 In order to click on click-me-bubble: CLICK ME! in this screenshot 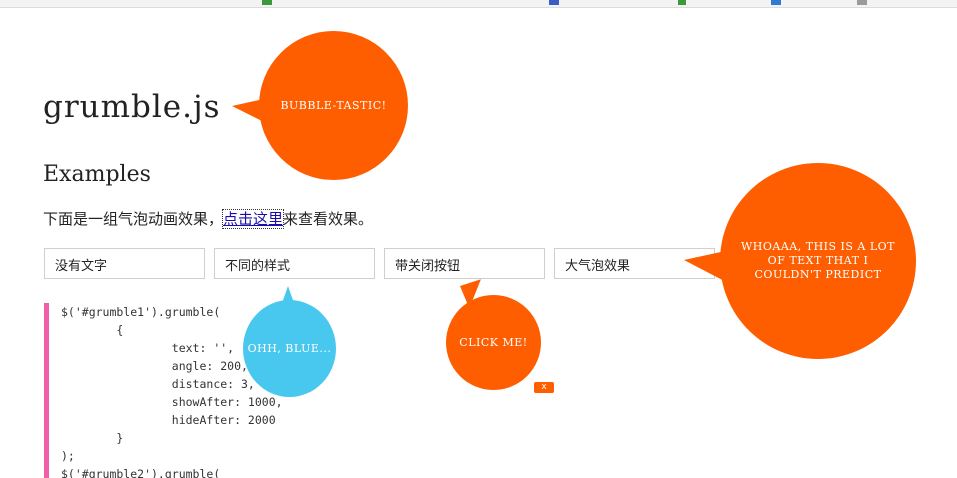, I will do `click(493, 342)`.